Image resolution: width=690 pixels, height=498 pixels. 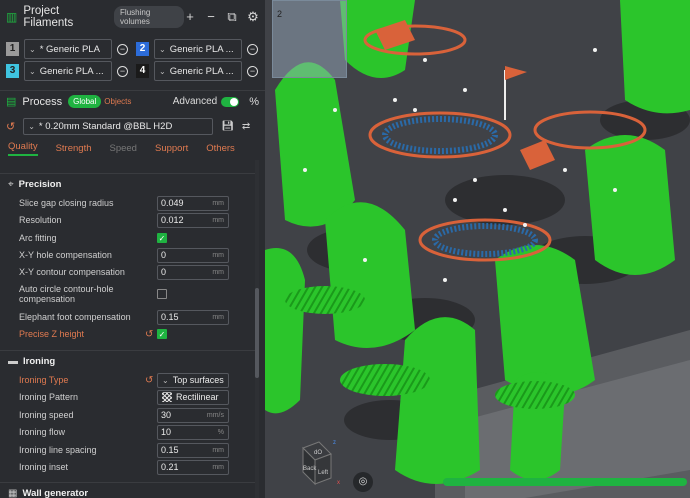 I want to click on slice-gap-input: 0.049 mm, so click(x=193, y=203).